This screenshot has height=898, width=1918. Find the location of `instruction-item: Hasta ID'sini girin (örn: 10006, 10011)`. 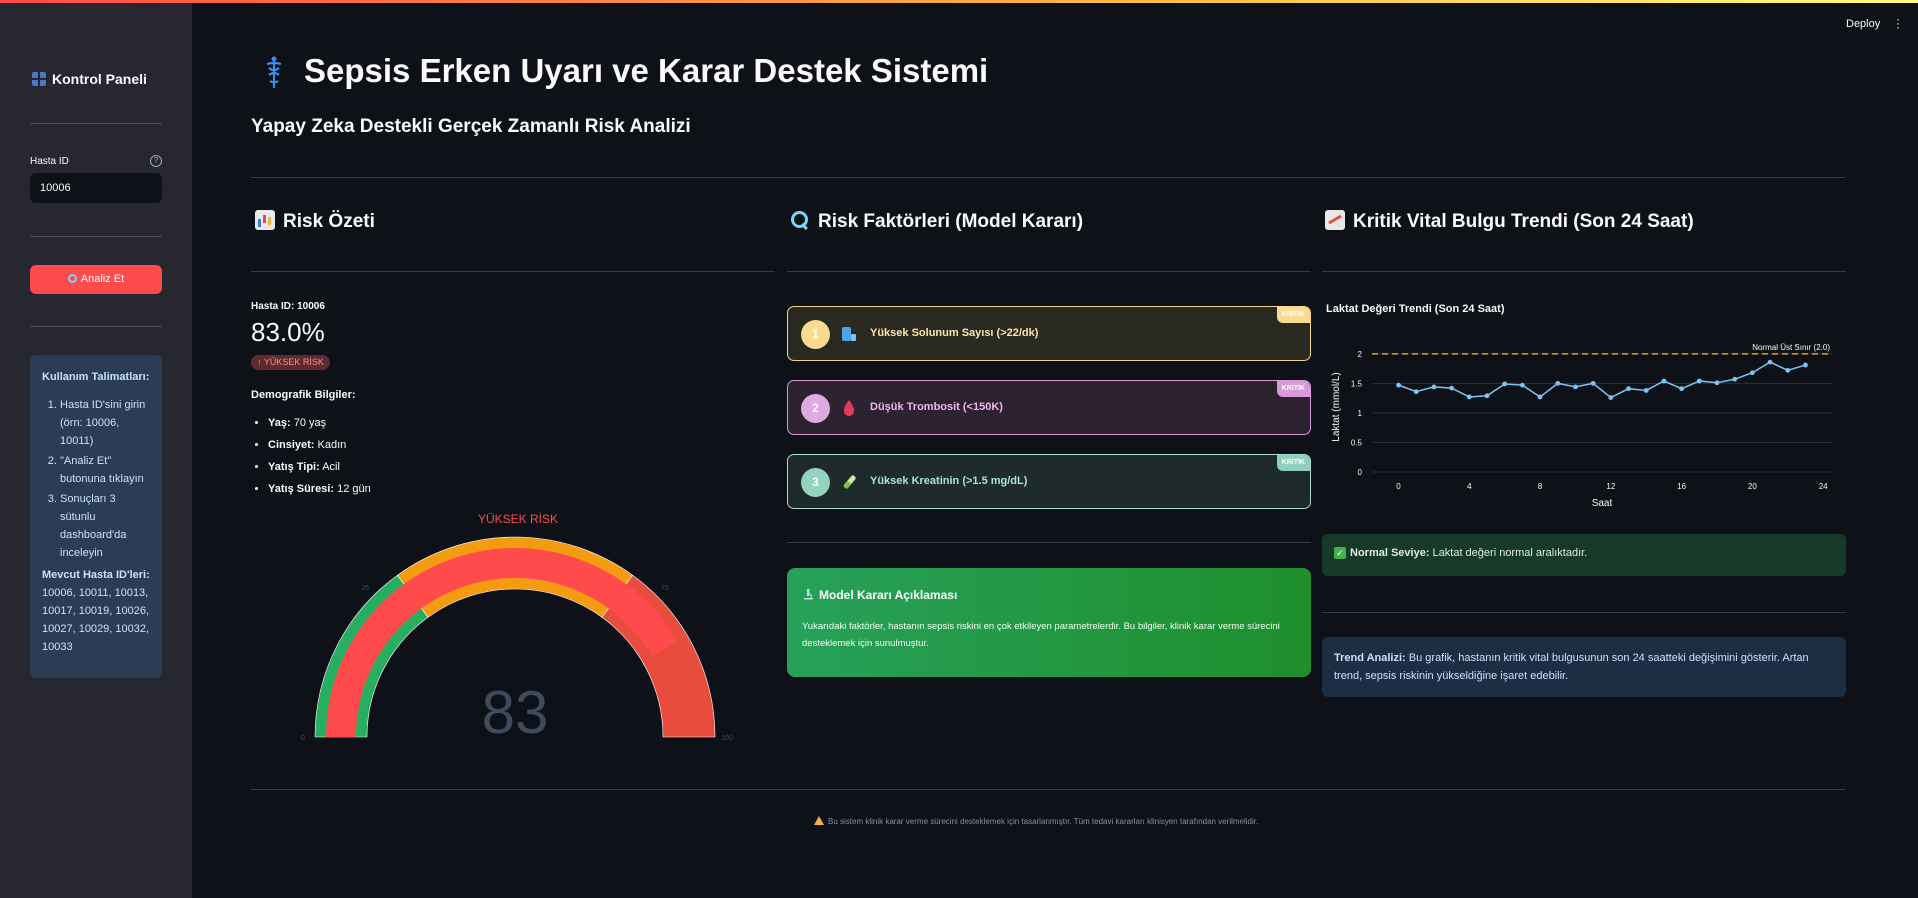

instruction-item: Hasta ID'sini girin (örn: 10006, 10011) is located at coordinates (105, 423).